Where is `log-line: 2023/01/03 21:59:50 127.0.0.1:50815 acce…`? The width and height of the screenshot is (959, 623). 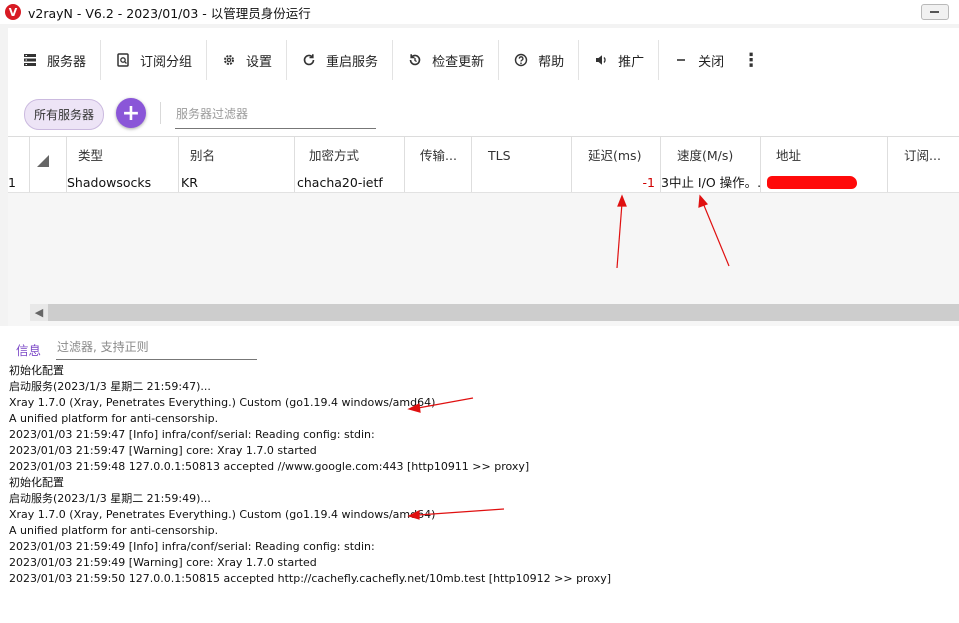 log-line: 2023/01/03 21:59:50 127.0.0.1:50815 acce… is located at coordinates (310, 578).